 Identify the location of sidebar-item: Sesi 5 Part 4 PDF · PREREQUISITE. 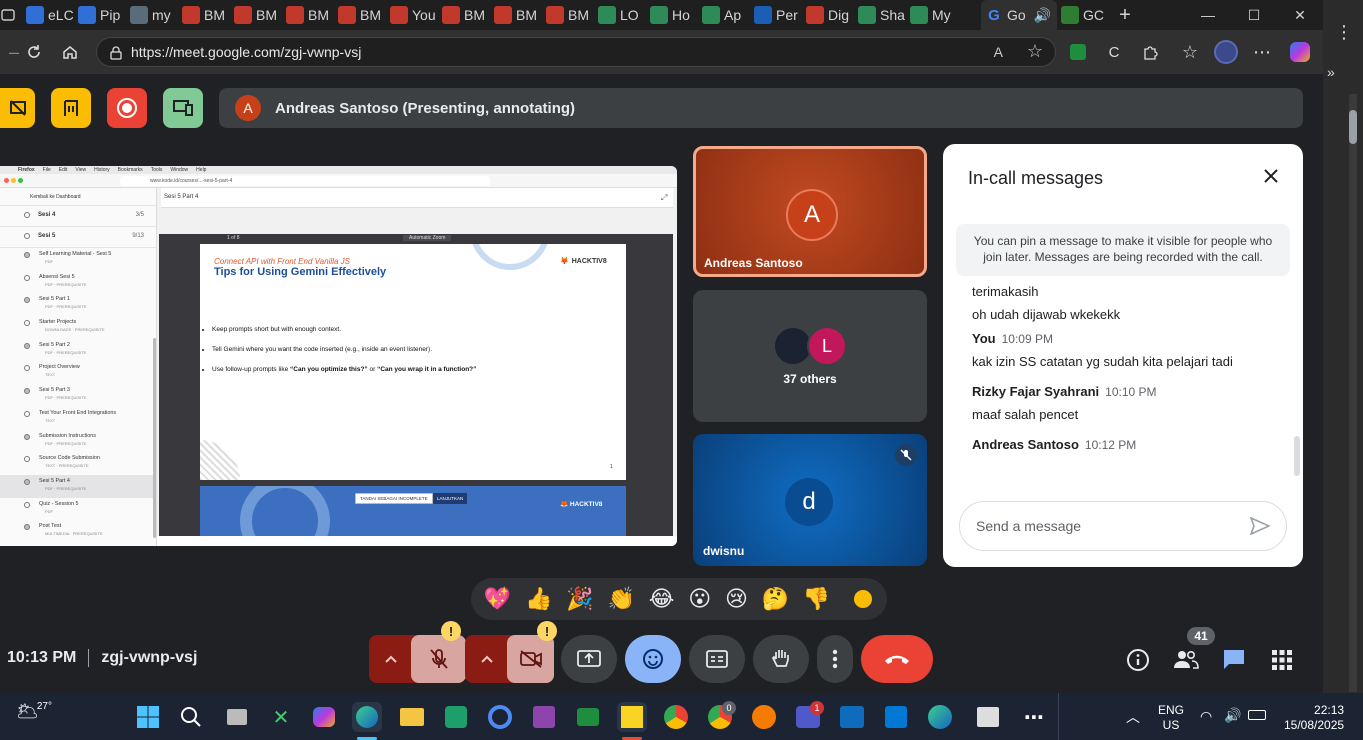
(78, 486).